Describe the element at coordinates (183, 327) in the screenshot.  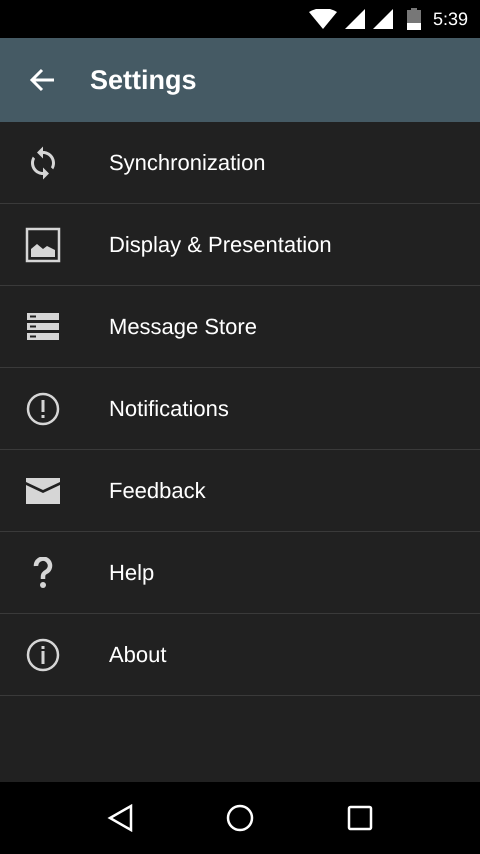
I see `item-label: Message Store` at that location.